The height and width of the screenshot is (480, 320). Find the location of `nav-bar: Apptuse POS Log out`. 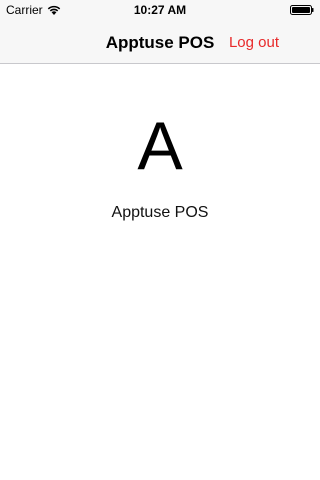

nav-bar: Apptuse POS Log out is located at coordinates (160, 42).